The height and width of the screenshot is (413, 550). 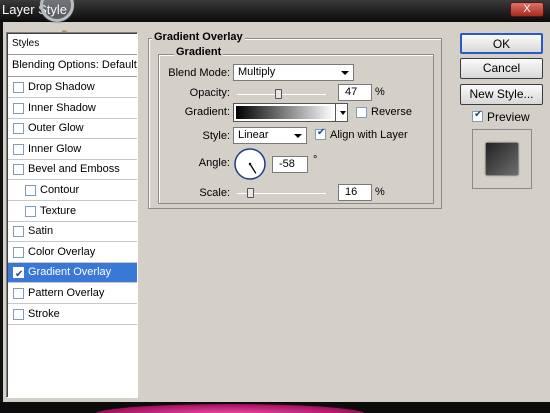 I want to click on window-edge, so click(x=1, y=212).